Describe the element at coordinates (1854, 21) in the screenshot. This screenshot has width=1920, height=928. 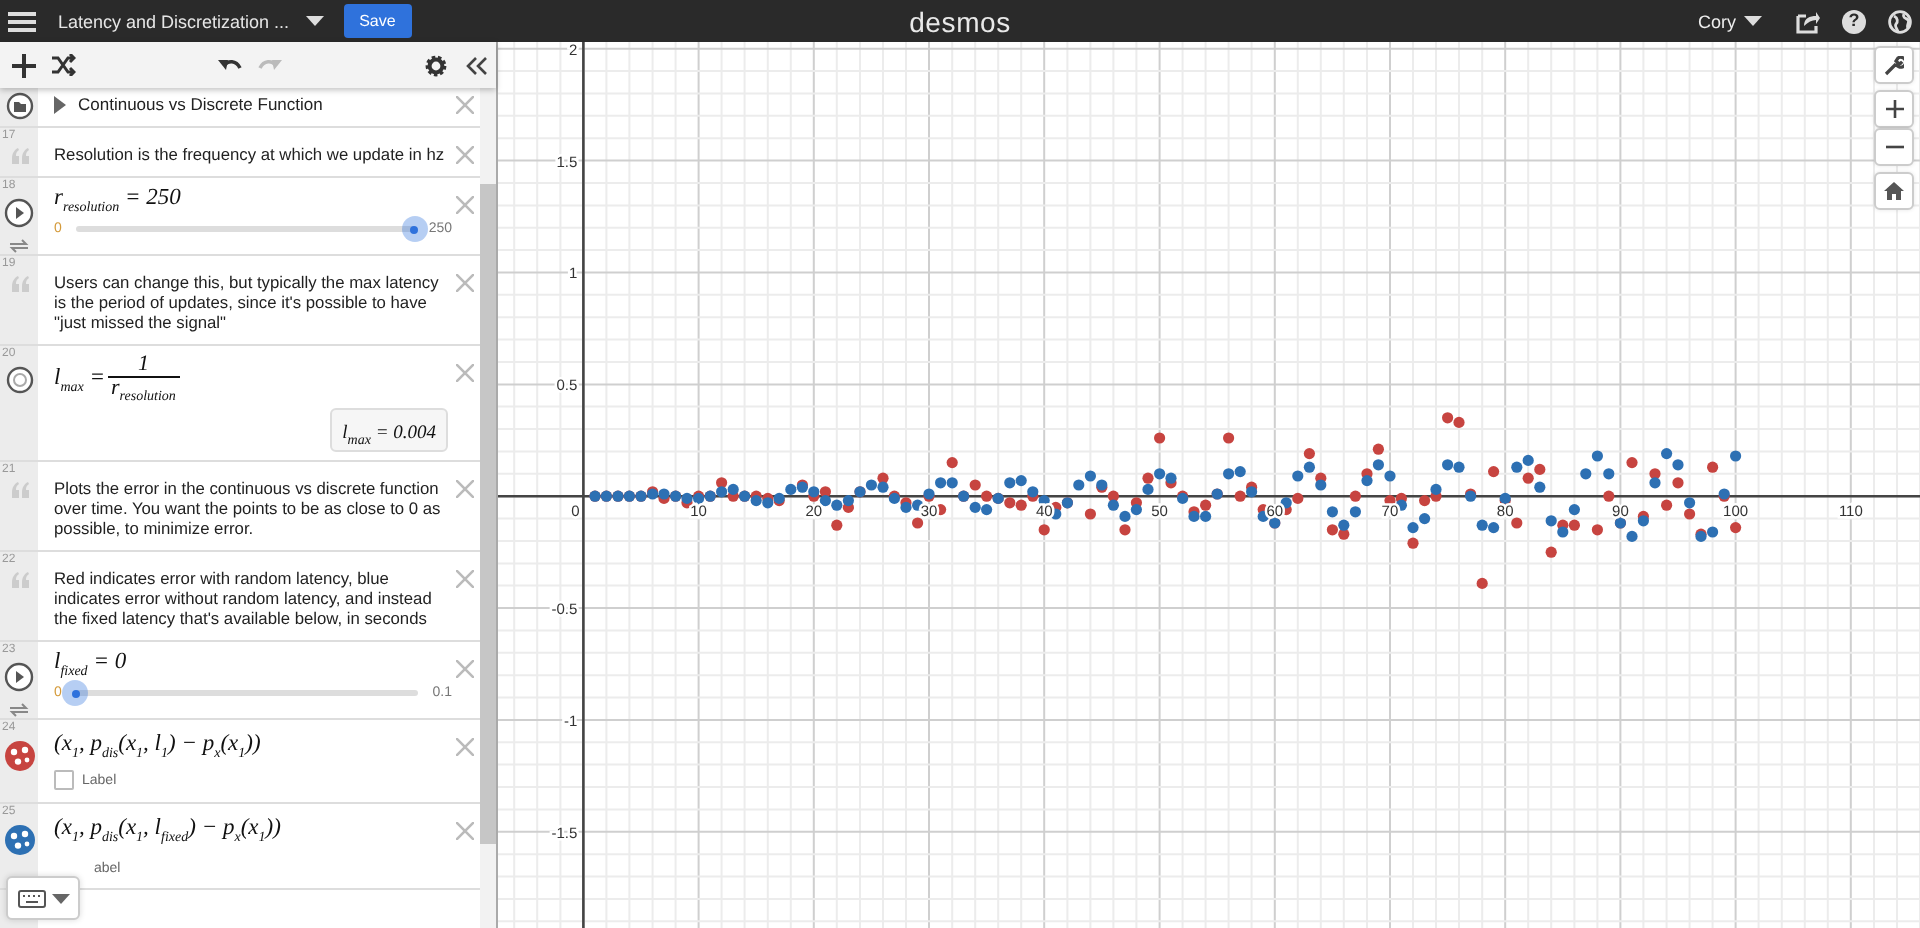
I see `help-button: ?` at that location.